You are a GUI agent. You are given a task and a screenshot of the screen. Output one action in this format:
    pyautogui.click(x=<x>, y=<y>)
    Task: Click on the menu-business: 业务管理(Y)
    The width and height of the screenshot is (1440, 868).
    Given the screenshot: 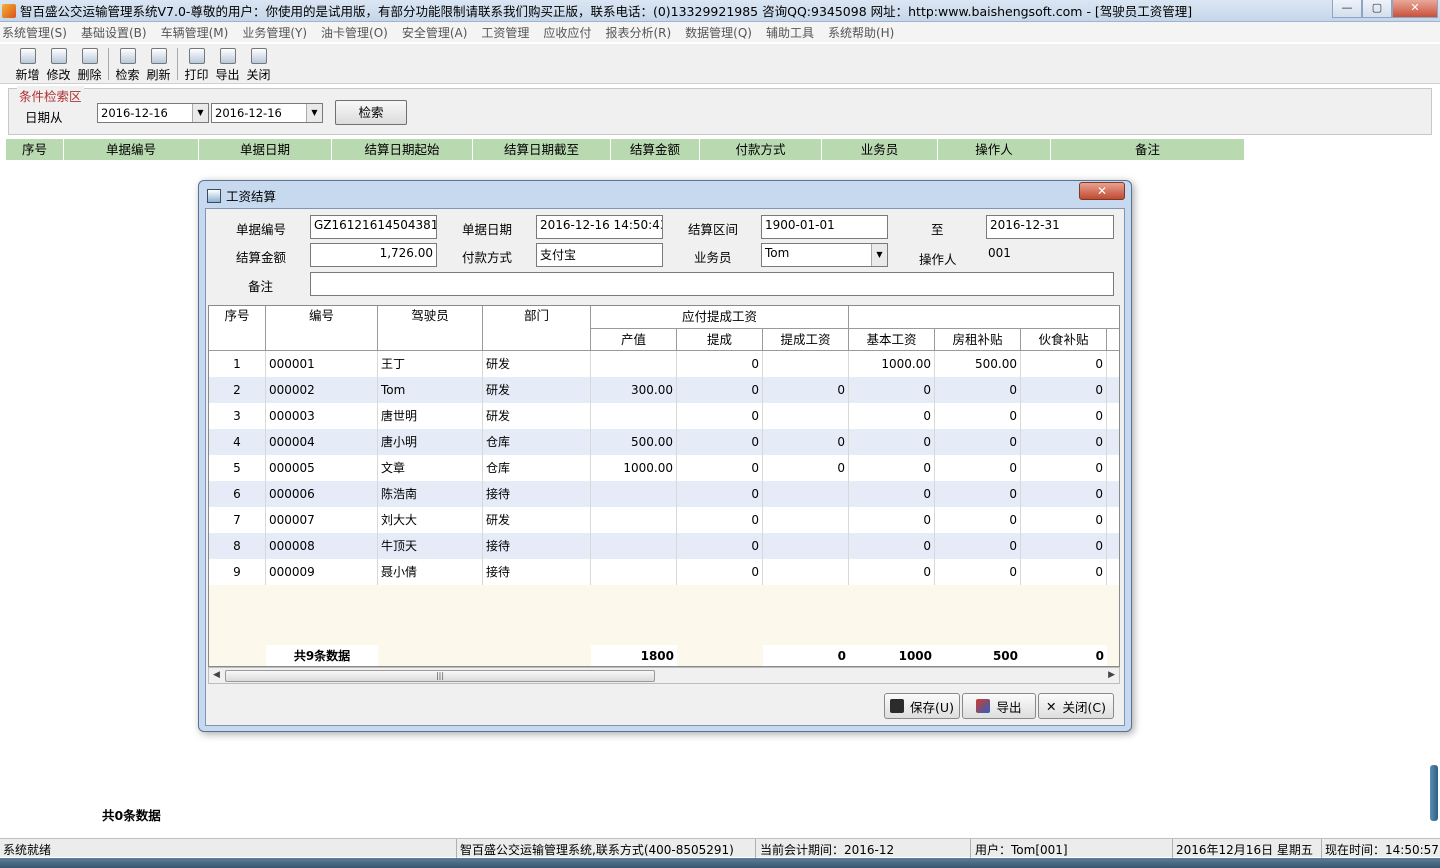 What is the action you would take?
    pyautogui.click(x=274, y=32)
    